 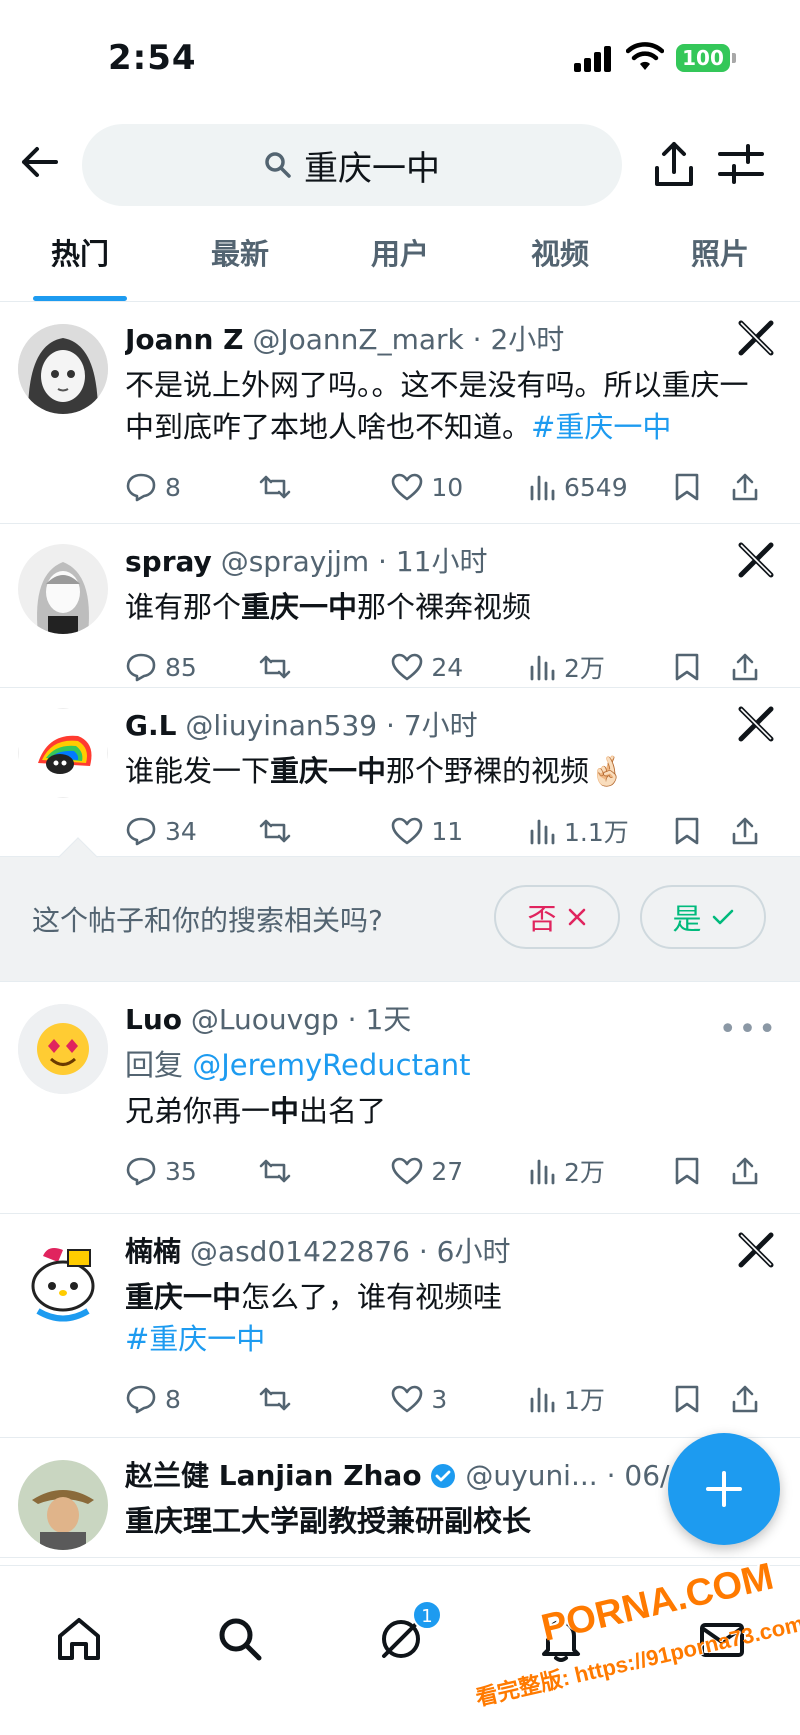 I want to click on battery-tip, so click(x=734, y=58).